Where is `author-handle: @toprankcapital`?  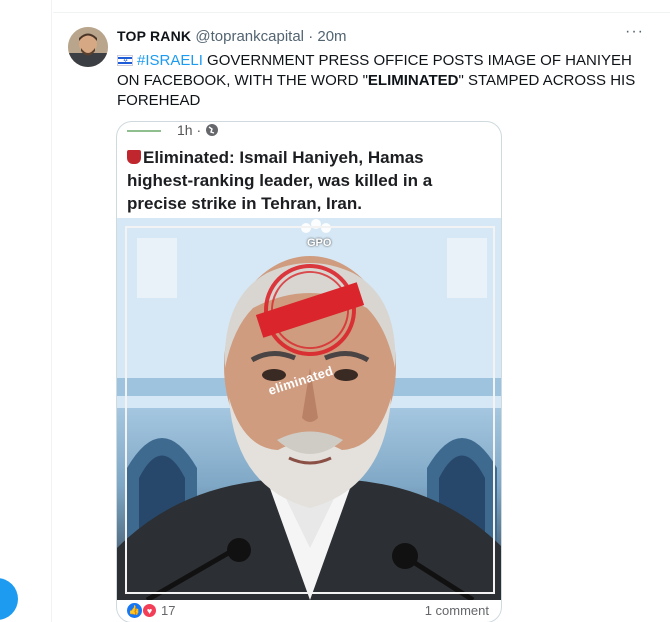 author-handle: @toprankcapital is located at coordinates (249, 36).